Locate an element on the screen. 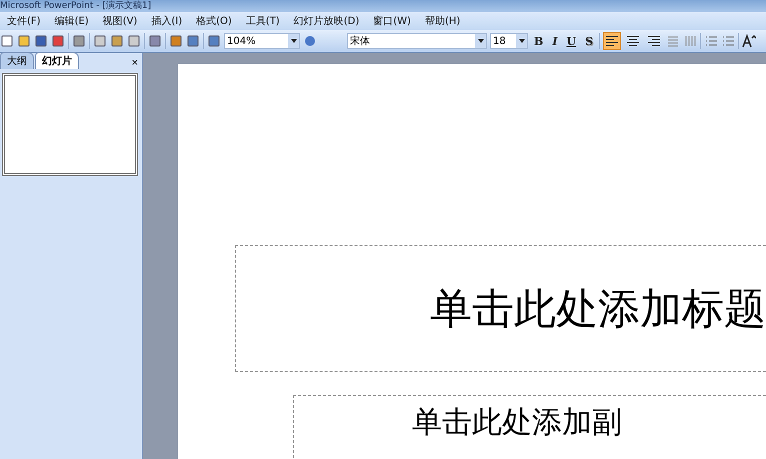 This screenshot has width=766, height=459. numbered-list-icon is located at coordinates (711, 41).